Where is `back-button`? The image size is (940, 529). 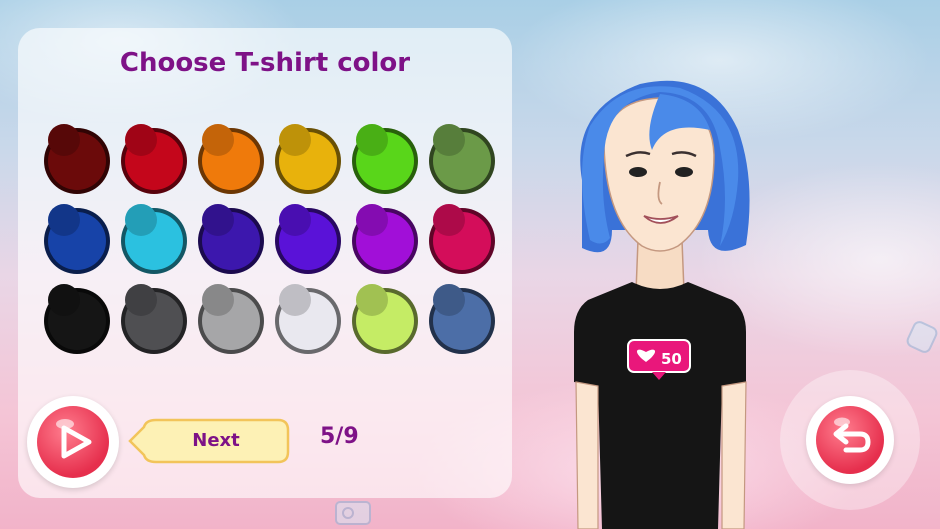
back-button is located at coordinates (850, 440).